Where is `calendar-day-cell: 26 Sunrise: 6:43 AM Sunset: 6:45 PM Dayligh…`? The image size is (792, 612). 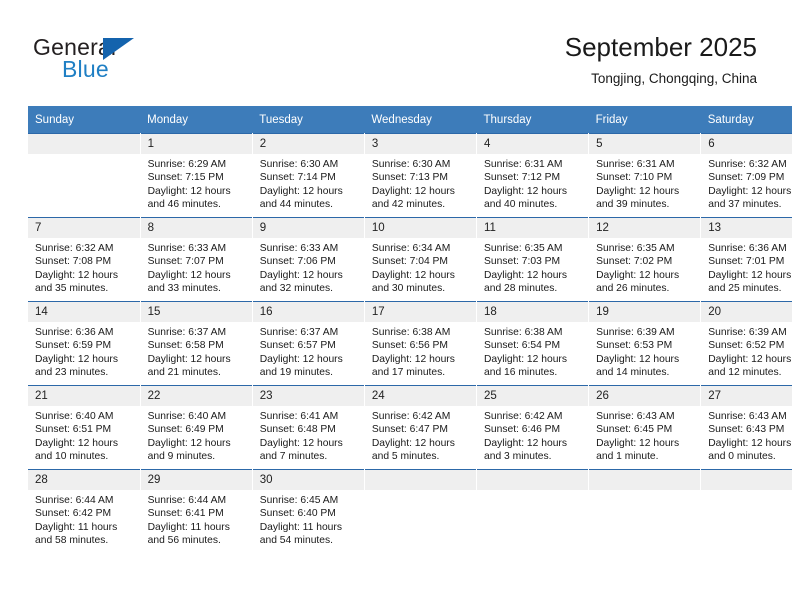 calendar-day-cell: 26 Sunrise: 6:43 AM Sunset: 6:45 PM Dayligh… is located at coordinates (645, 427).